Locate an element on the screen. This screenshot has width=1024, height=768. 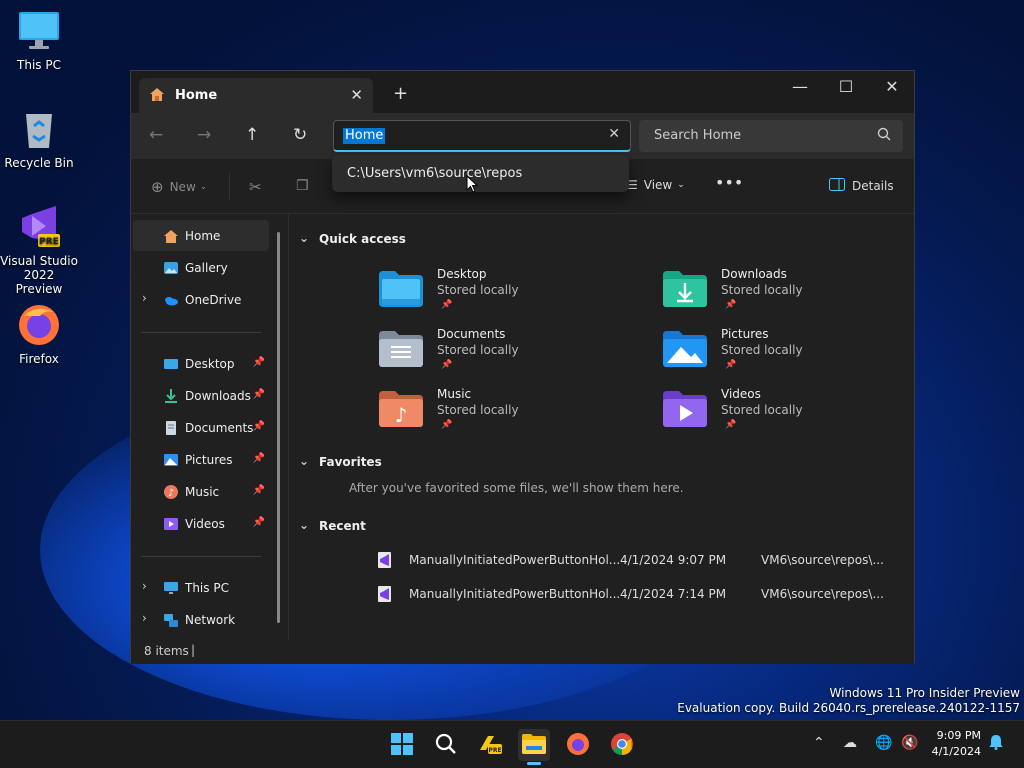
quick-access-desktop: Desktop Stored locally 📌 is located at coordinates (509, 296).